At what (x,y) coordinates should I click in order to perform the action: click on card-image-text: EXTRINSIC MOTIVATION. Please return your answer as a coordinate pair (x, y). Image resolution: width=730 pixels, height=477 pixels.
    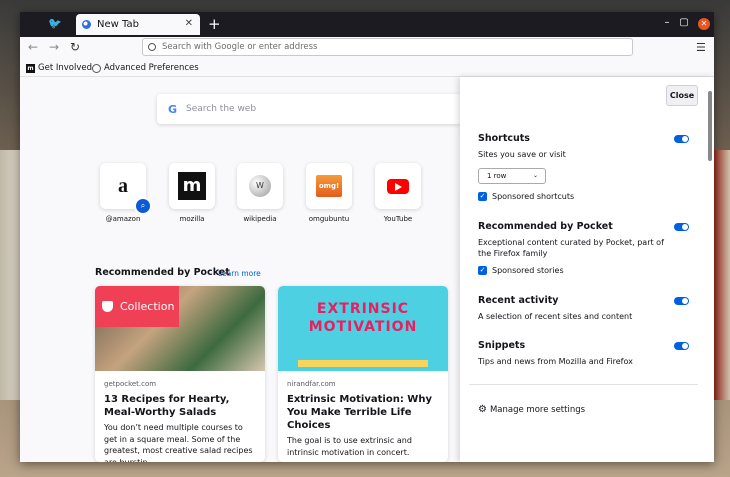
    Looking at the image, I should click on (363, 318).